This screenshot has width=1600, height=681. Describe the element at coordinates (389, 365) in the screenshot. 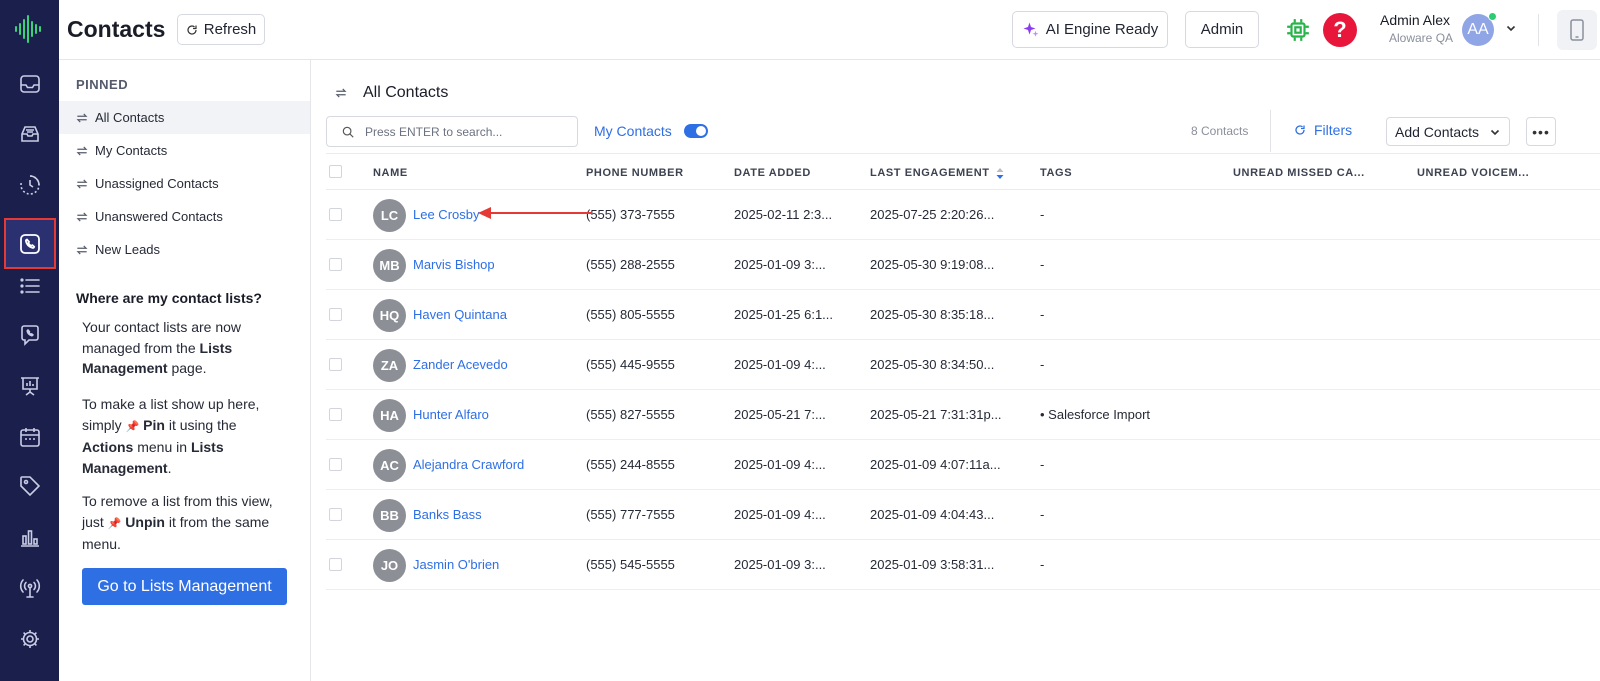

I see `contact-avatar: ZA` at that location.